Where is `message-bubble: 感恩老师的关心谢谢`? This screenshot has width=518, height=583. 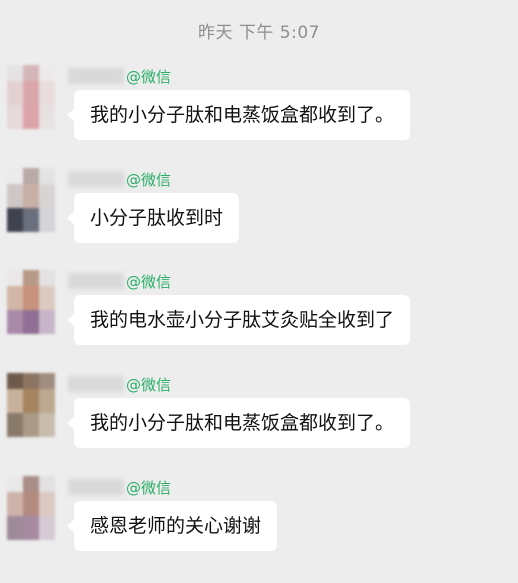
message-bubble: 感恩老师的关心谢谢 is located at coordinates (172, 526).